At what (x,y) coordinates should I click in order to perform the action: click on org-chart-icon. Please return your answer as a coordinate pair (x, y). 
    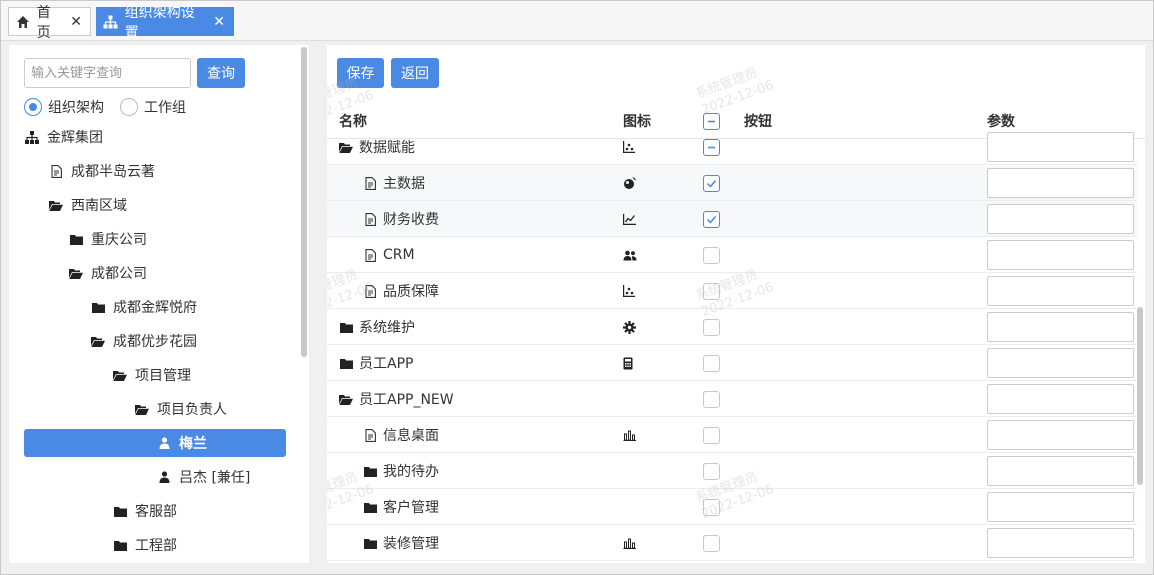
    Looking at the image, I should click on (32, 137).